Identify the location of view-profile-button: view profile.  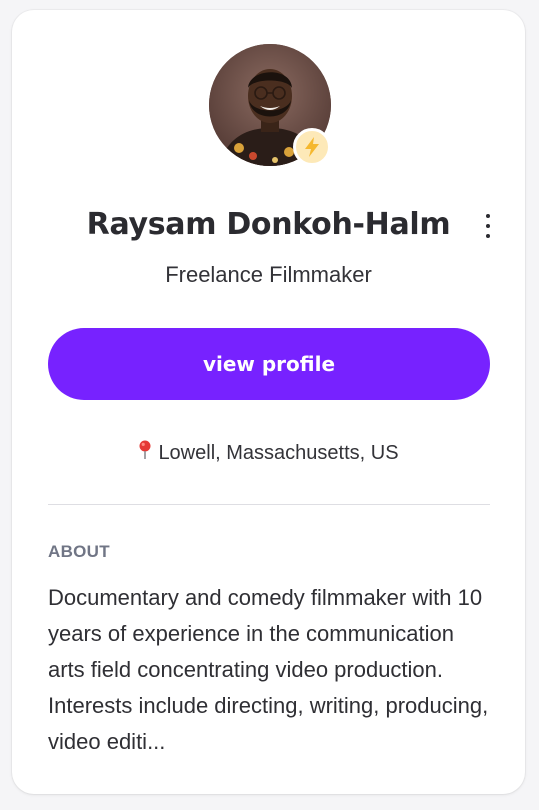
(269, 364).